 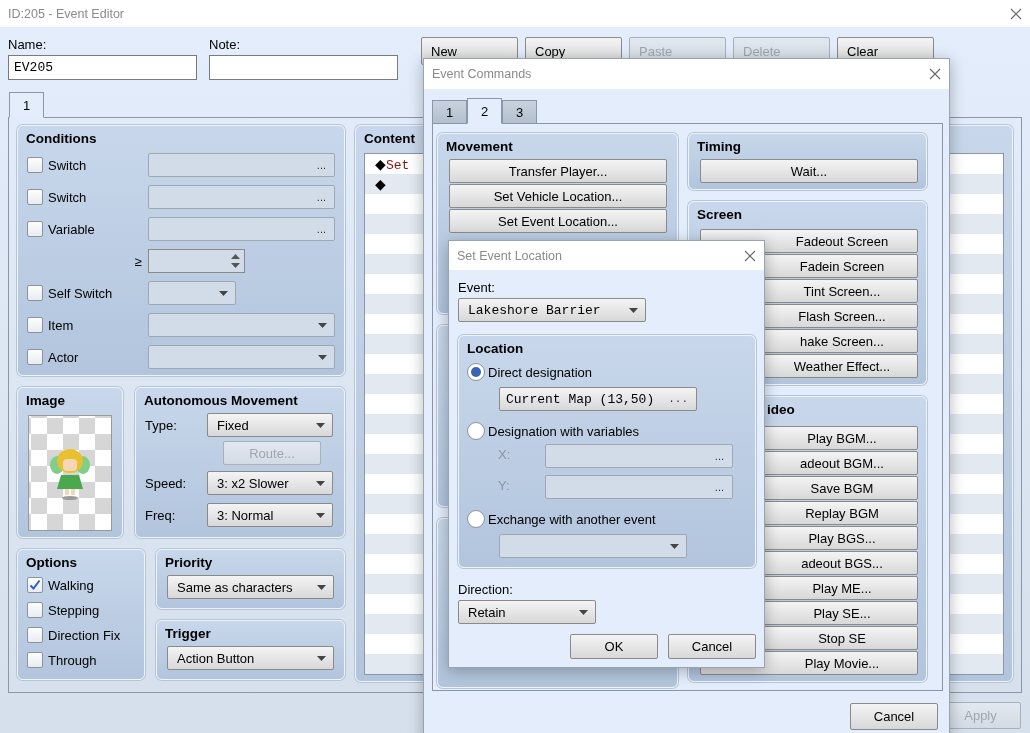 I want to click on group-title: Content, so click(x=389, y=139).